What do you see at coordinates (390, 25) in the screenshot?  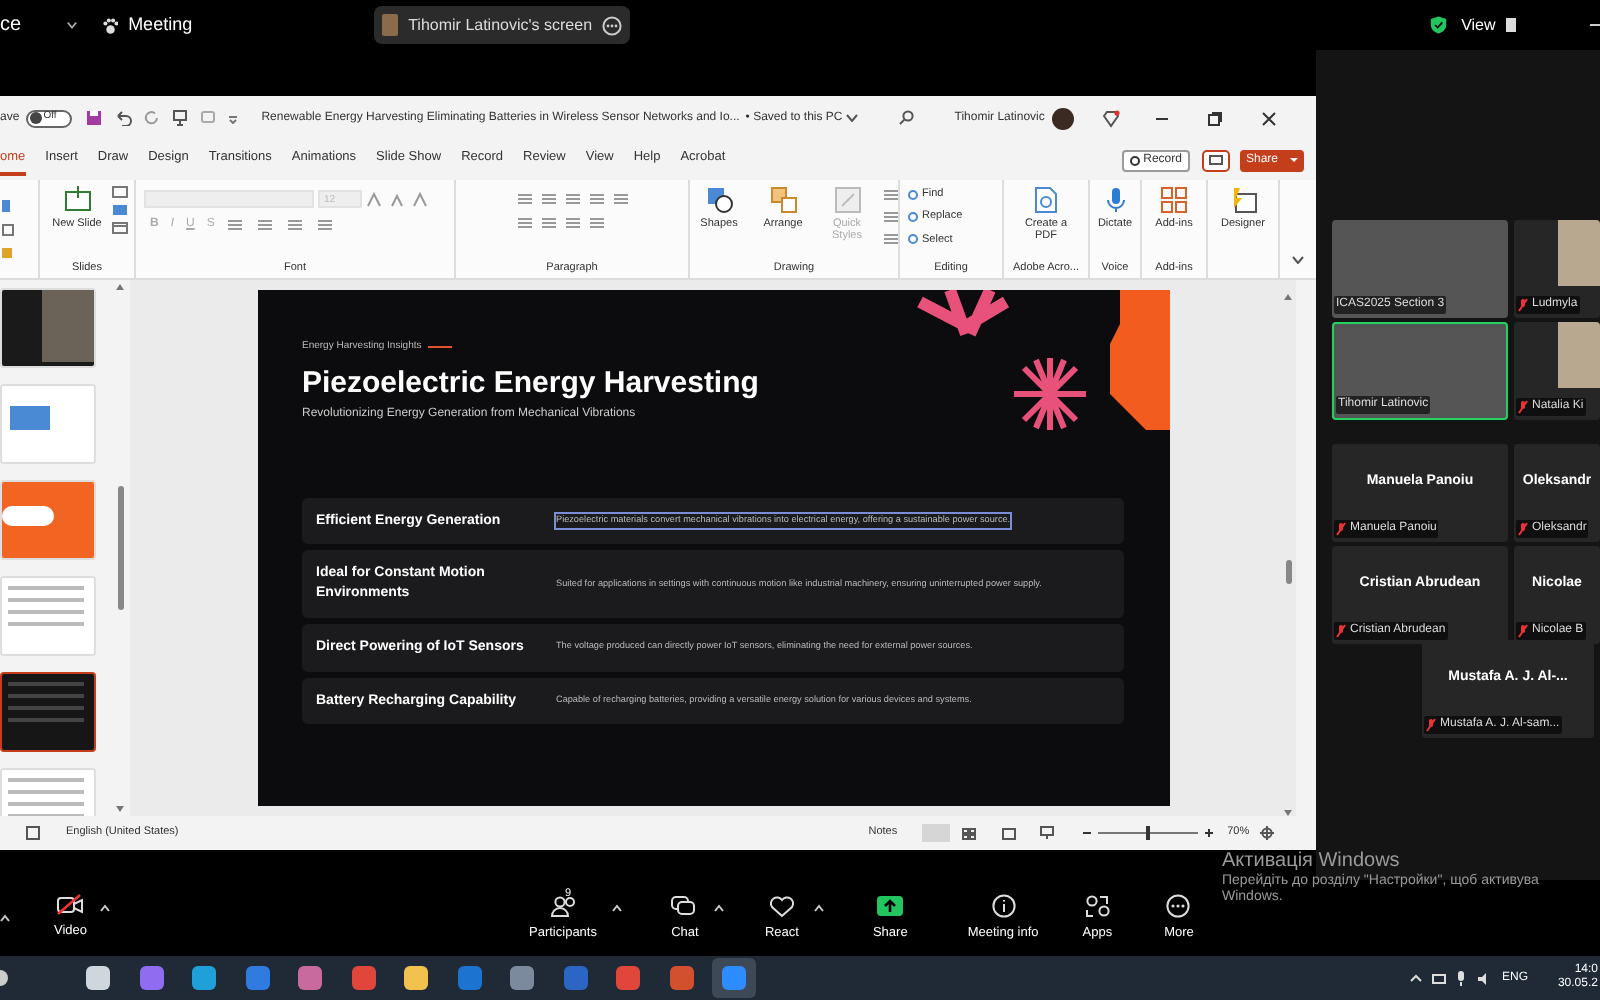 I see `avatar-photo-placeholder` at bounding box center [390, 25].